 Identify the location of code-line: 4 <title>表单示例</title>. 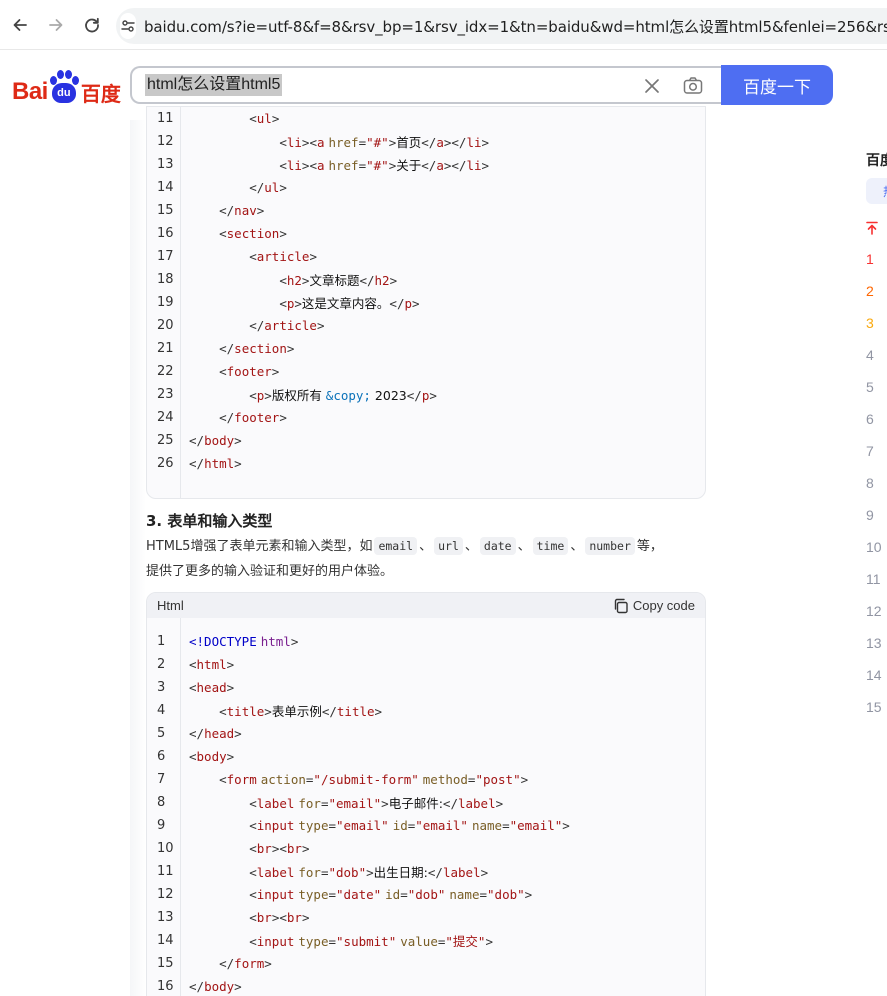
(426, 710).